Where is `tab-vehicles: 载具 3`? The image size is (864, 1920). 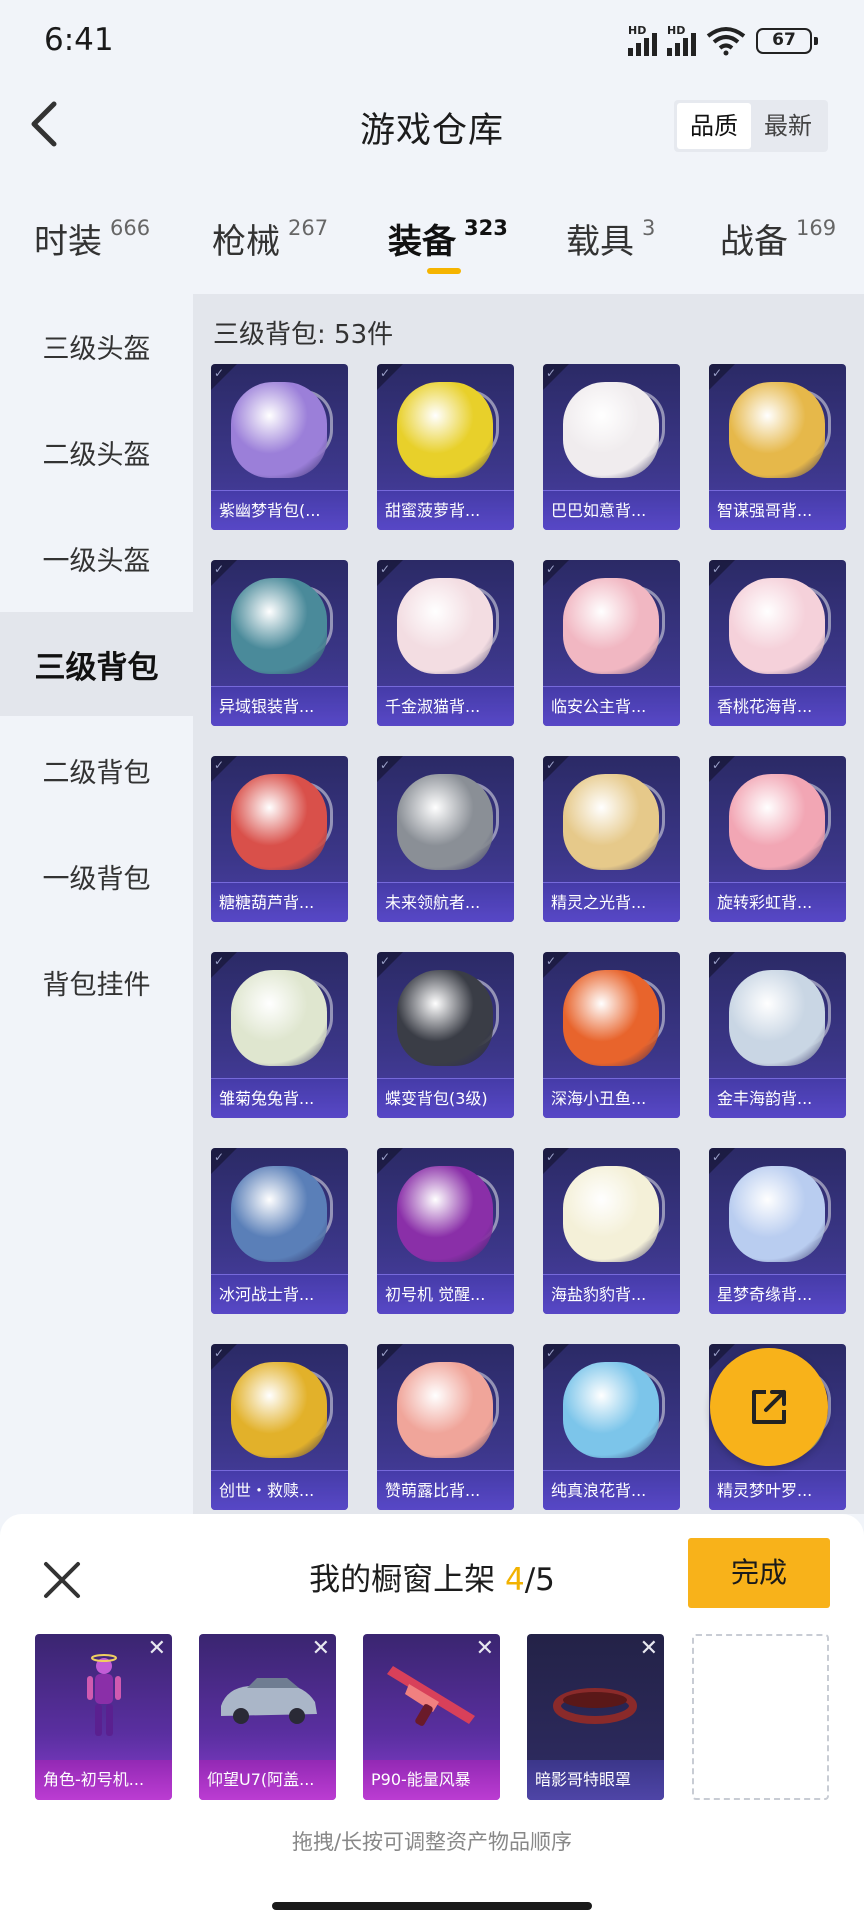
tab-vehicles: 载具 3 is located at coordinates (610, 238).